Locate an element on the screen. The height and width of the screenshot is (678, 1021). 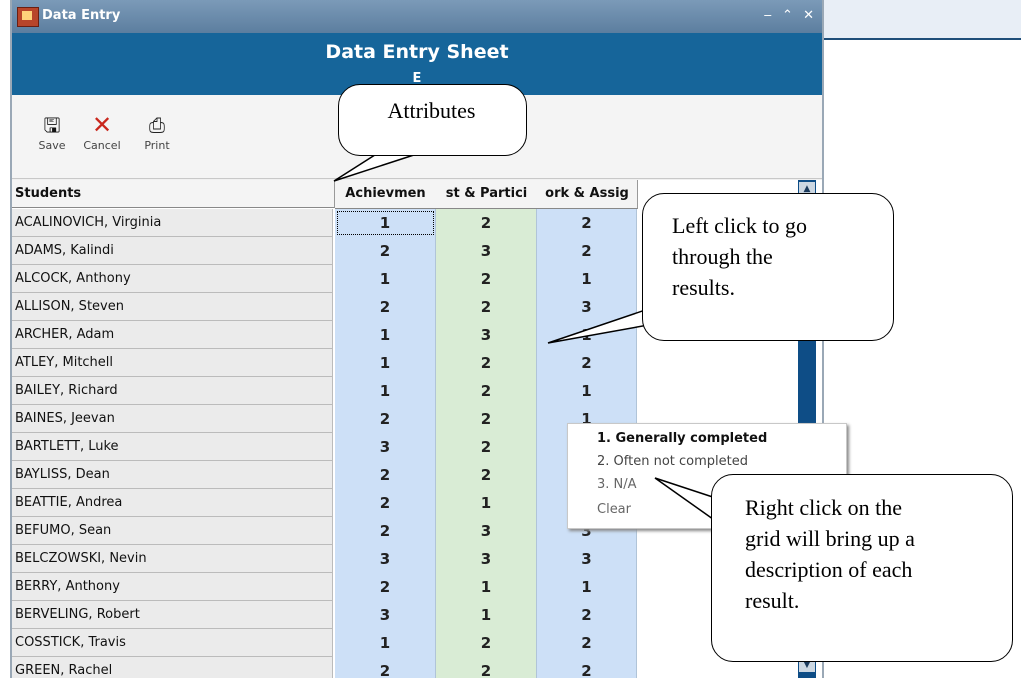
student-name: ALCOCK, Anthony is located at coordinates (172, 279).